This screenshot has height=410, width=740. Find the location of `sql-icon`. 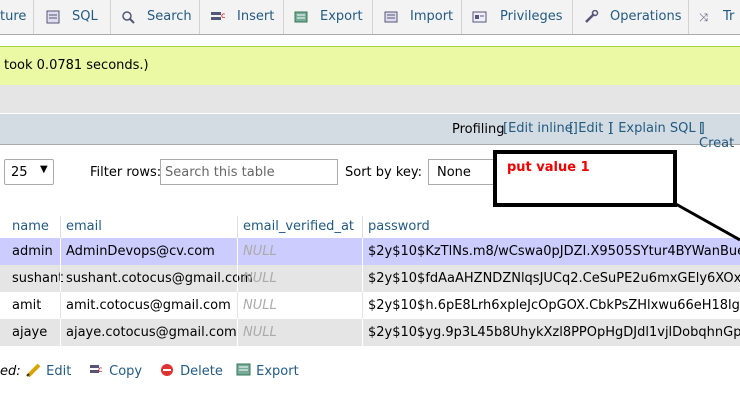

sql-icon is located at coordinates (53, 17).